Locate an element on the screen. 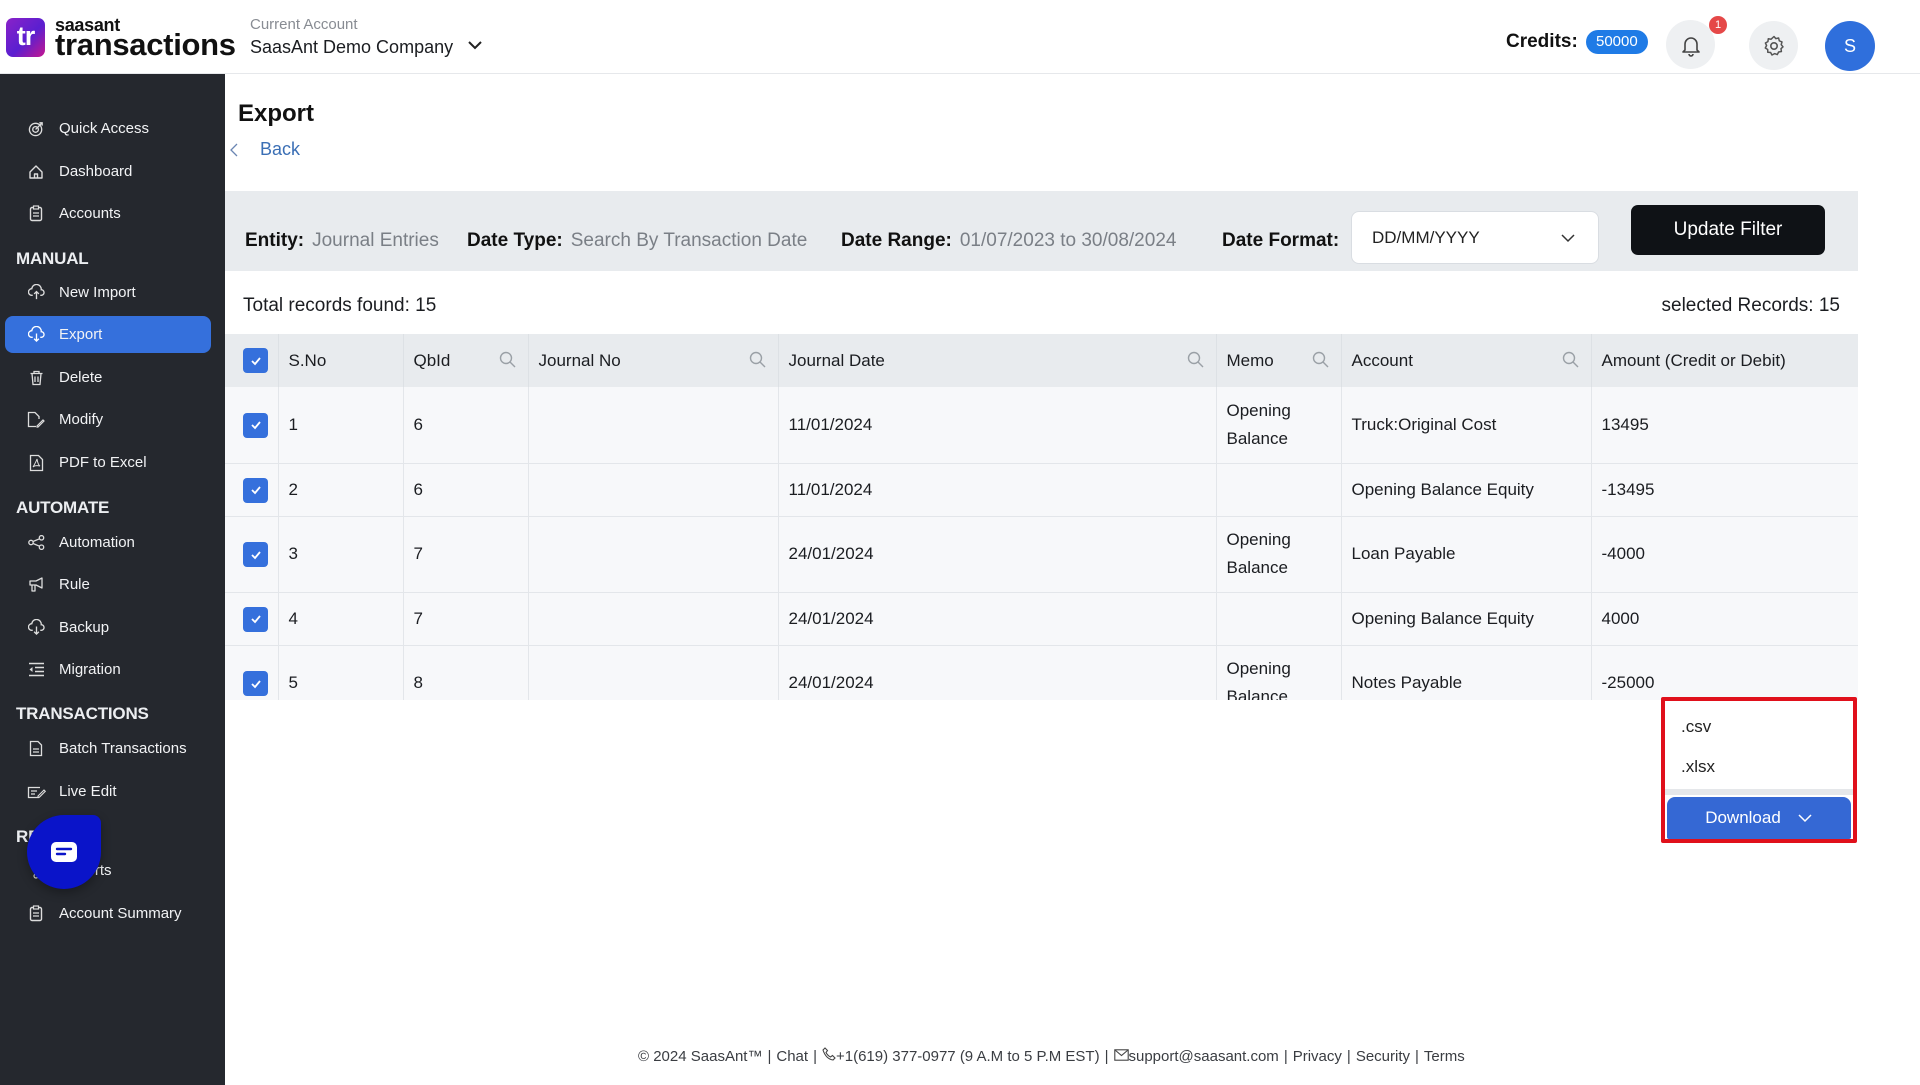  settings-button is located at coordinates (1773, 45).